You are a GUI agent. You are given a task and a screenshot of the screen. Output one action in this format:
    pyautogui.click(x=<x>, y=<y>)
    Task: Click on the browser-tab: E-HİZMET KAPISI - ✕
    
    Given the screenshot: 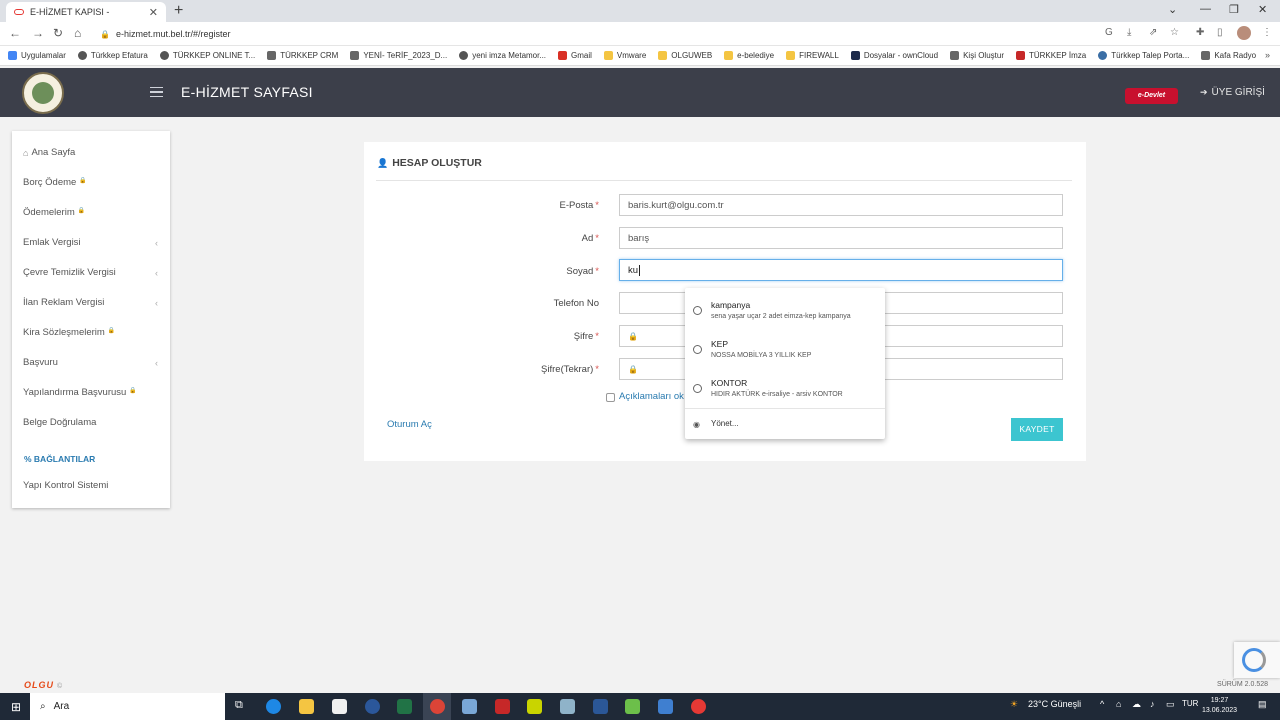 What is the action you would take?
    pyautogui.click(x=86, y=12)
    